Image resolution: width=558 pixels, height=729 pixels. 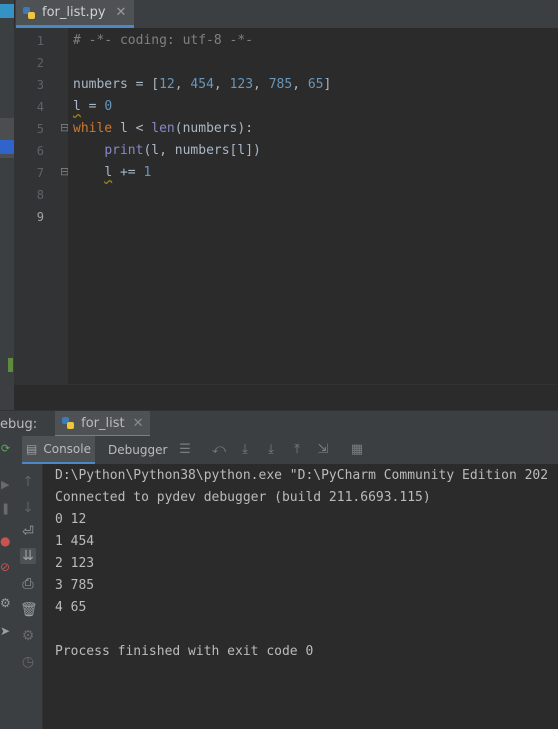 What do you see at coordinates (40, 173) in the screenshot?
I see `line-number: 7` at bounding box center [40, 173].